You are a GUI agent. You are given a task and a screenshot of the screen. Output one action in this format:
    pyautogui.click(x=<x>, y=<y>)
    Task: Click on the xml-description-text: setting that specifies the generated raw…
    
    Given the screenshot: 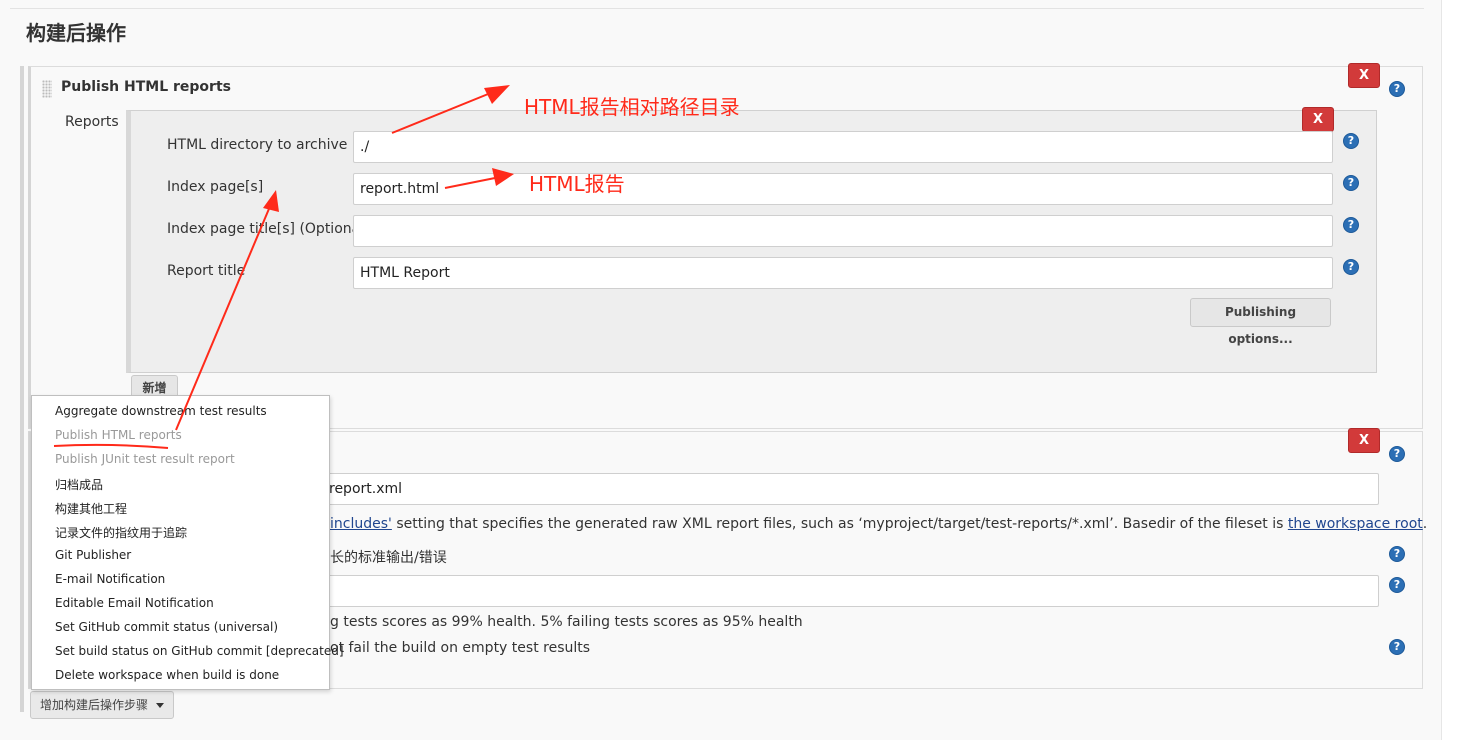 What is the action you would take?
    pyautogui.click(x=839, y=524)
    